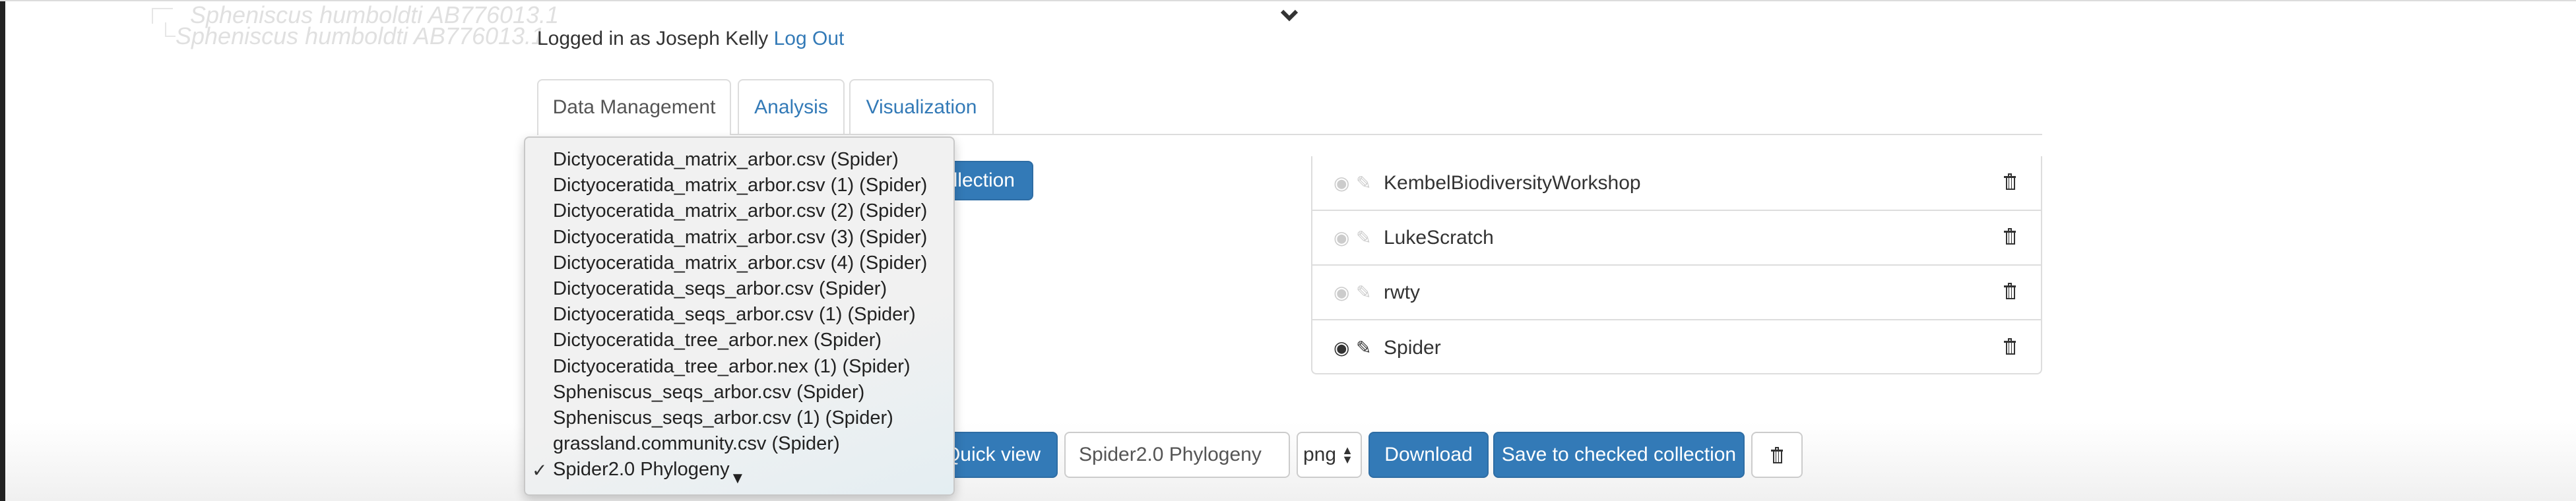 Image resolution: width=2576 pixels, height=501 pixels. I want to click on download-button: Download, so click(1428, 455).